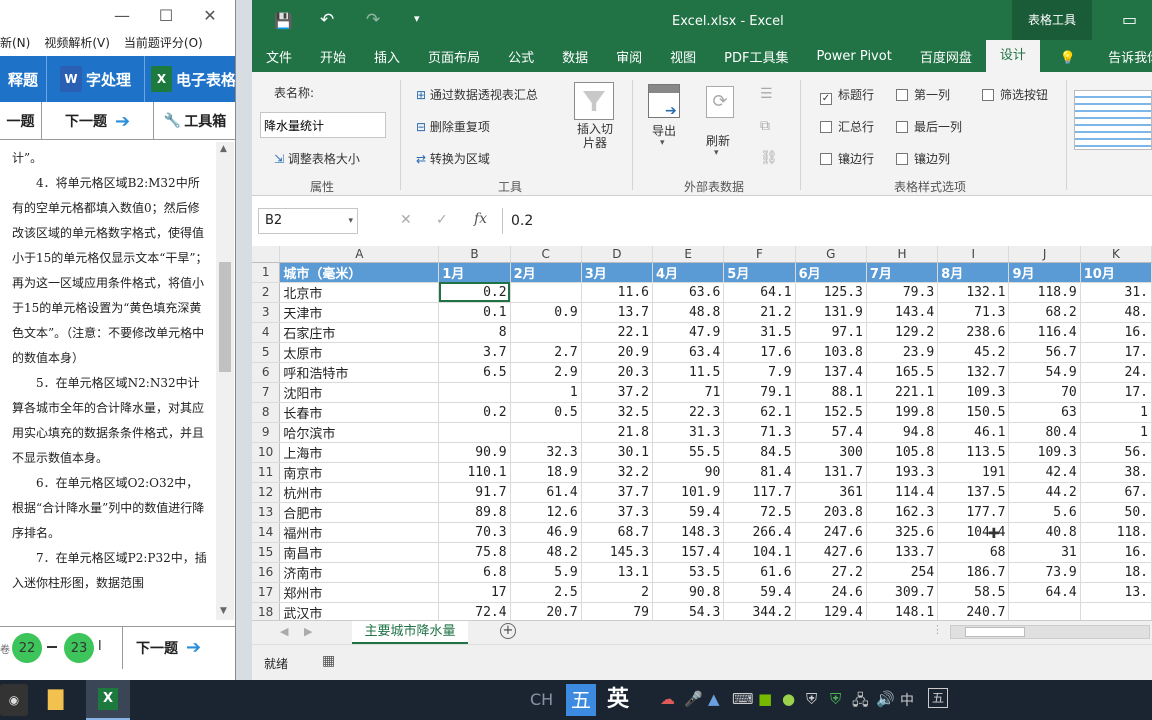  I want to click on table-header-cell: 1月, so click(474, 272).